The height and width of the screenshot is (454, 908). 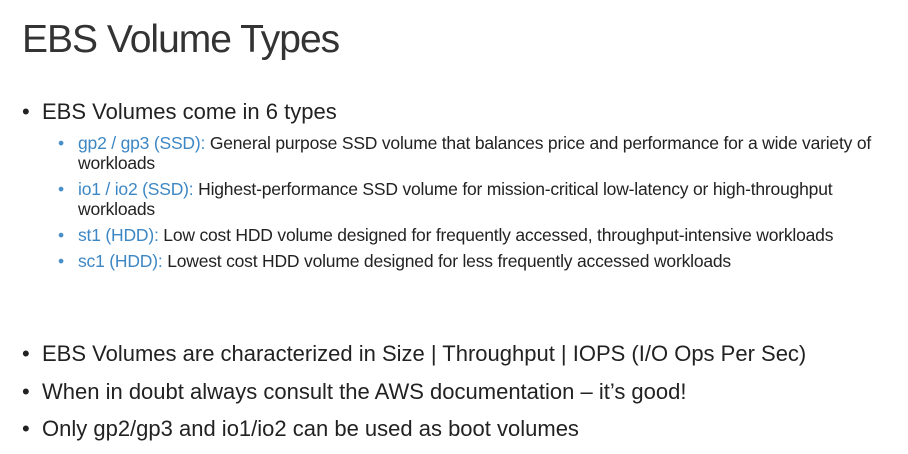 I want to click on bullet-volume-count: • EBS Volumes come in 6 types, so click(x=179, y=112).